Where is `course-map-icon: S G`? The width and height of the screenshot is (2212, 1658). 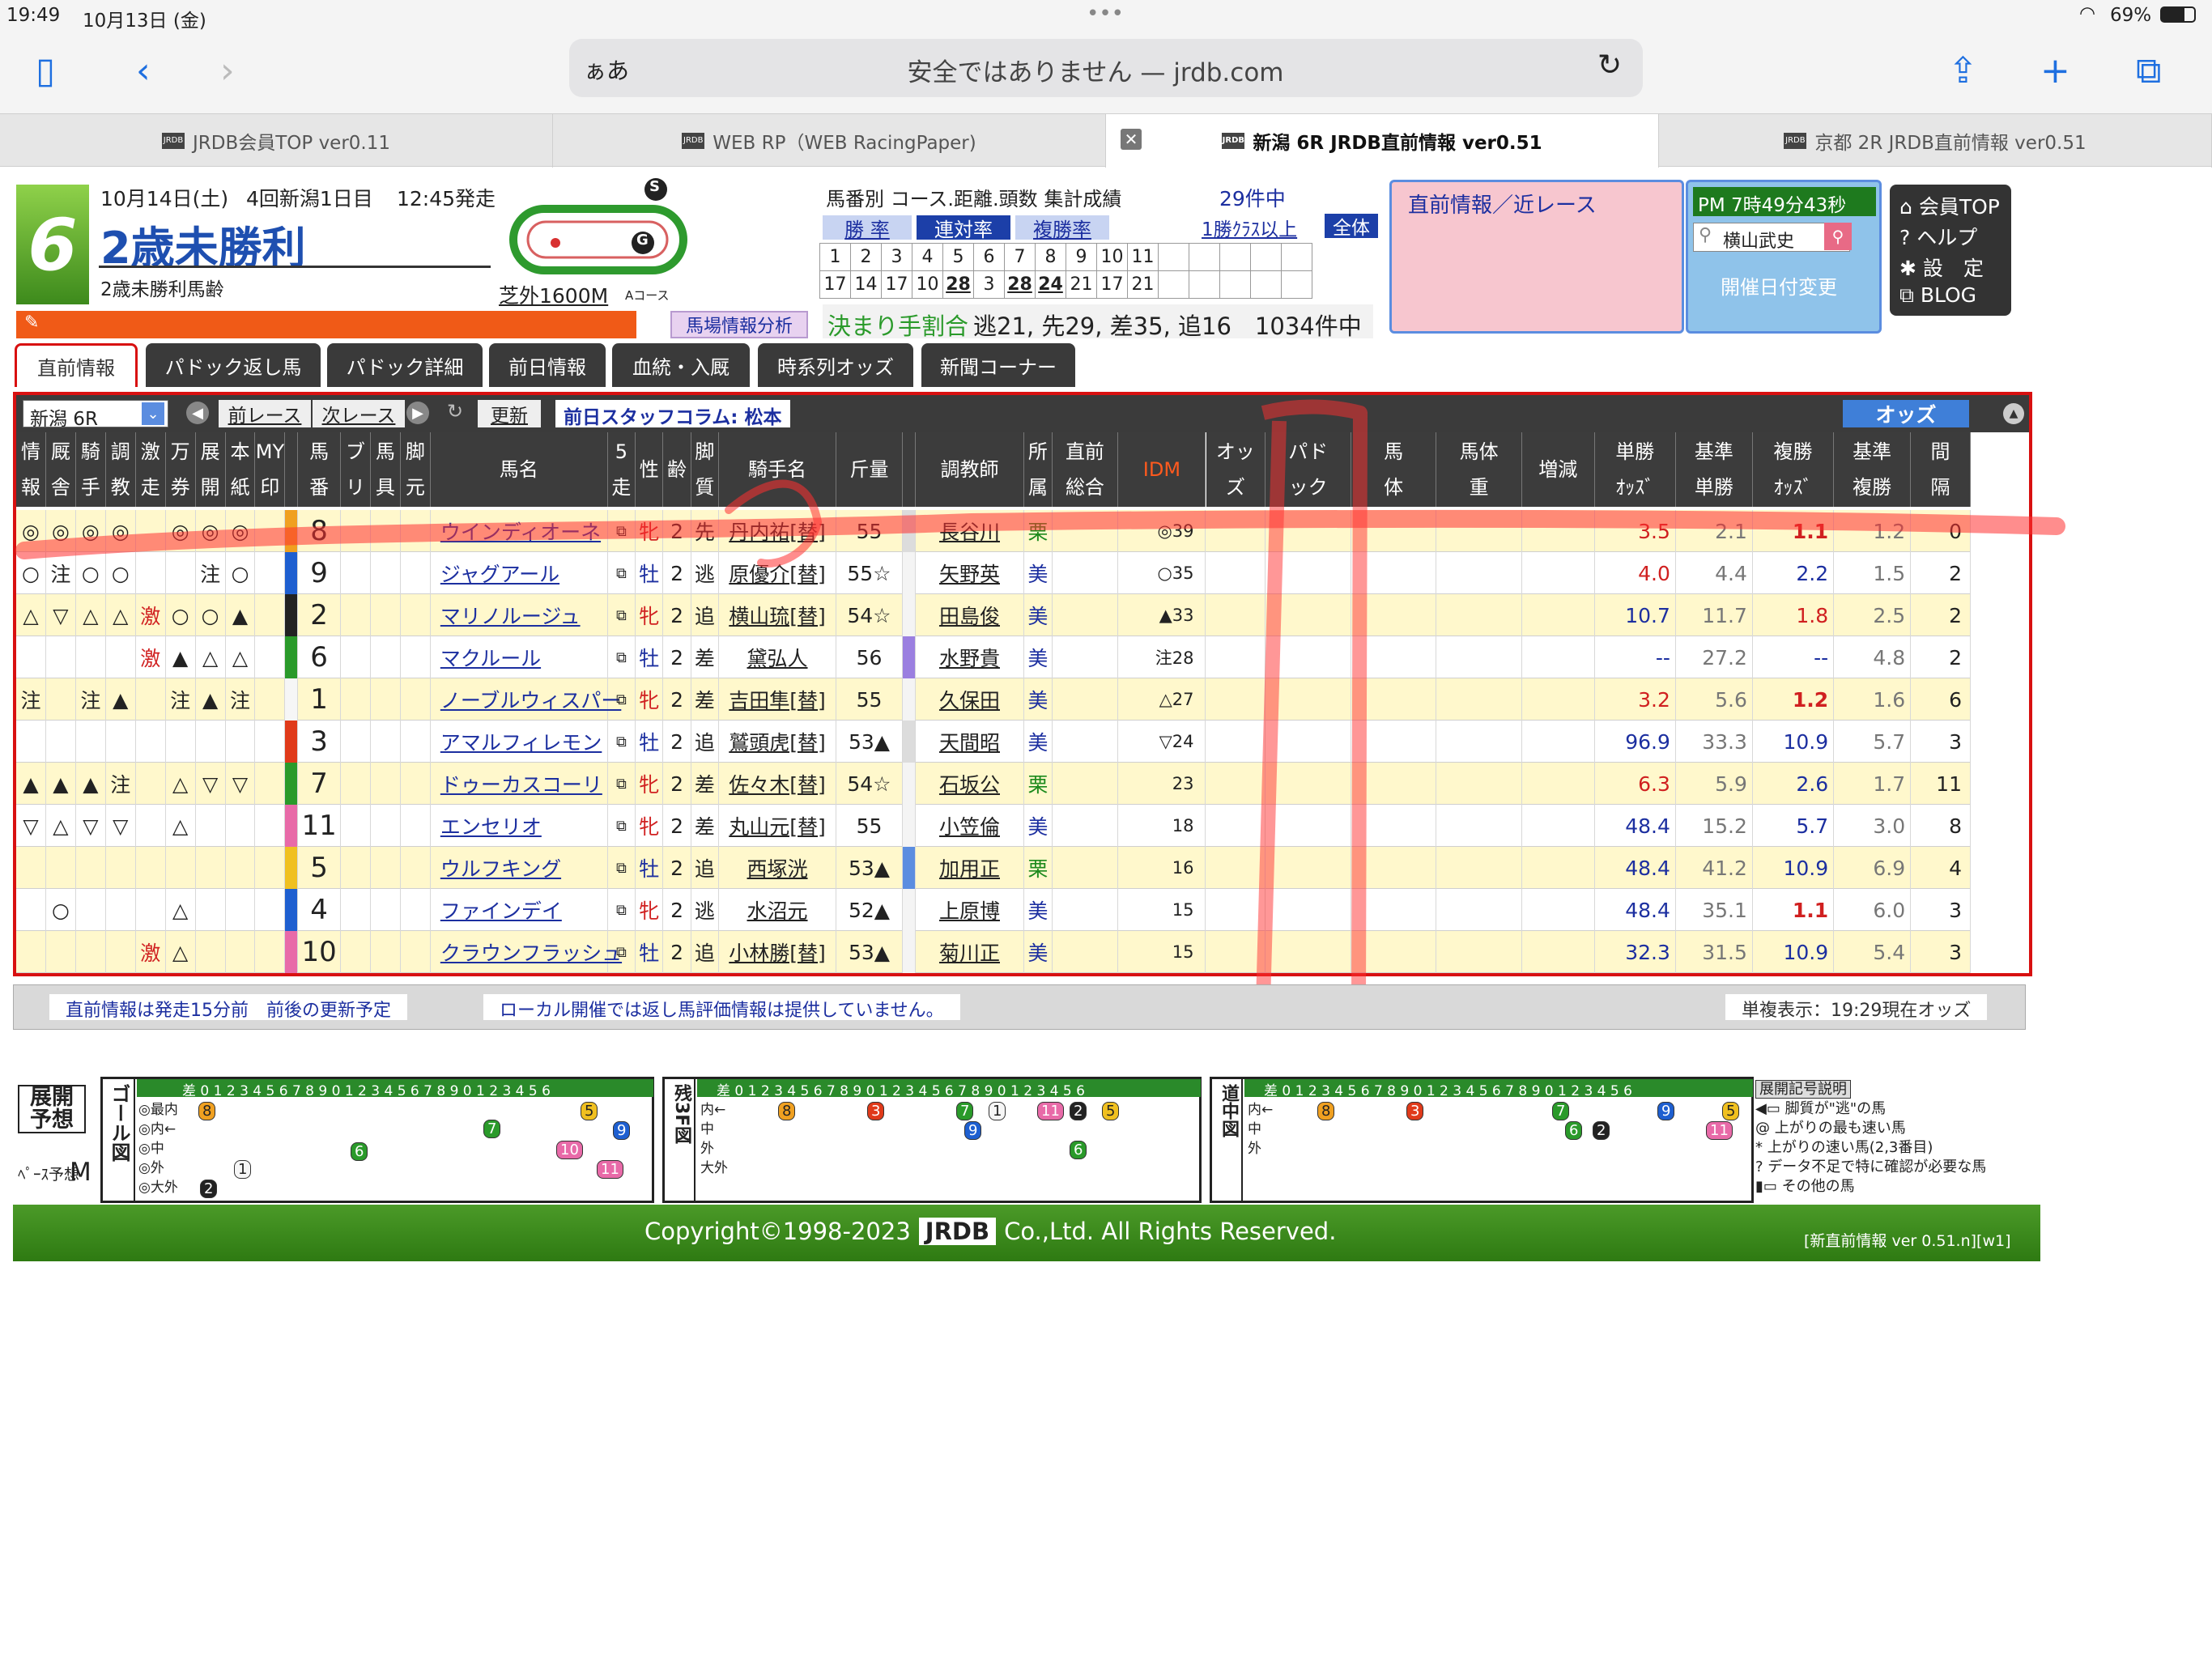 course-map-icon: S G is located at coordinates (602, 227).